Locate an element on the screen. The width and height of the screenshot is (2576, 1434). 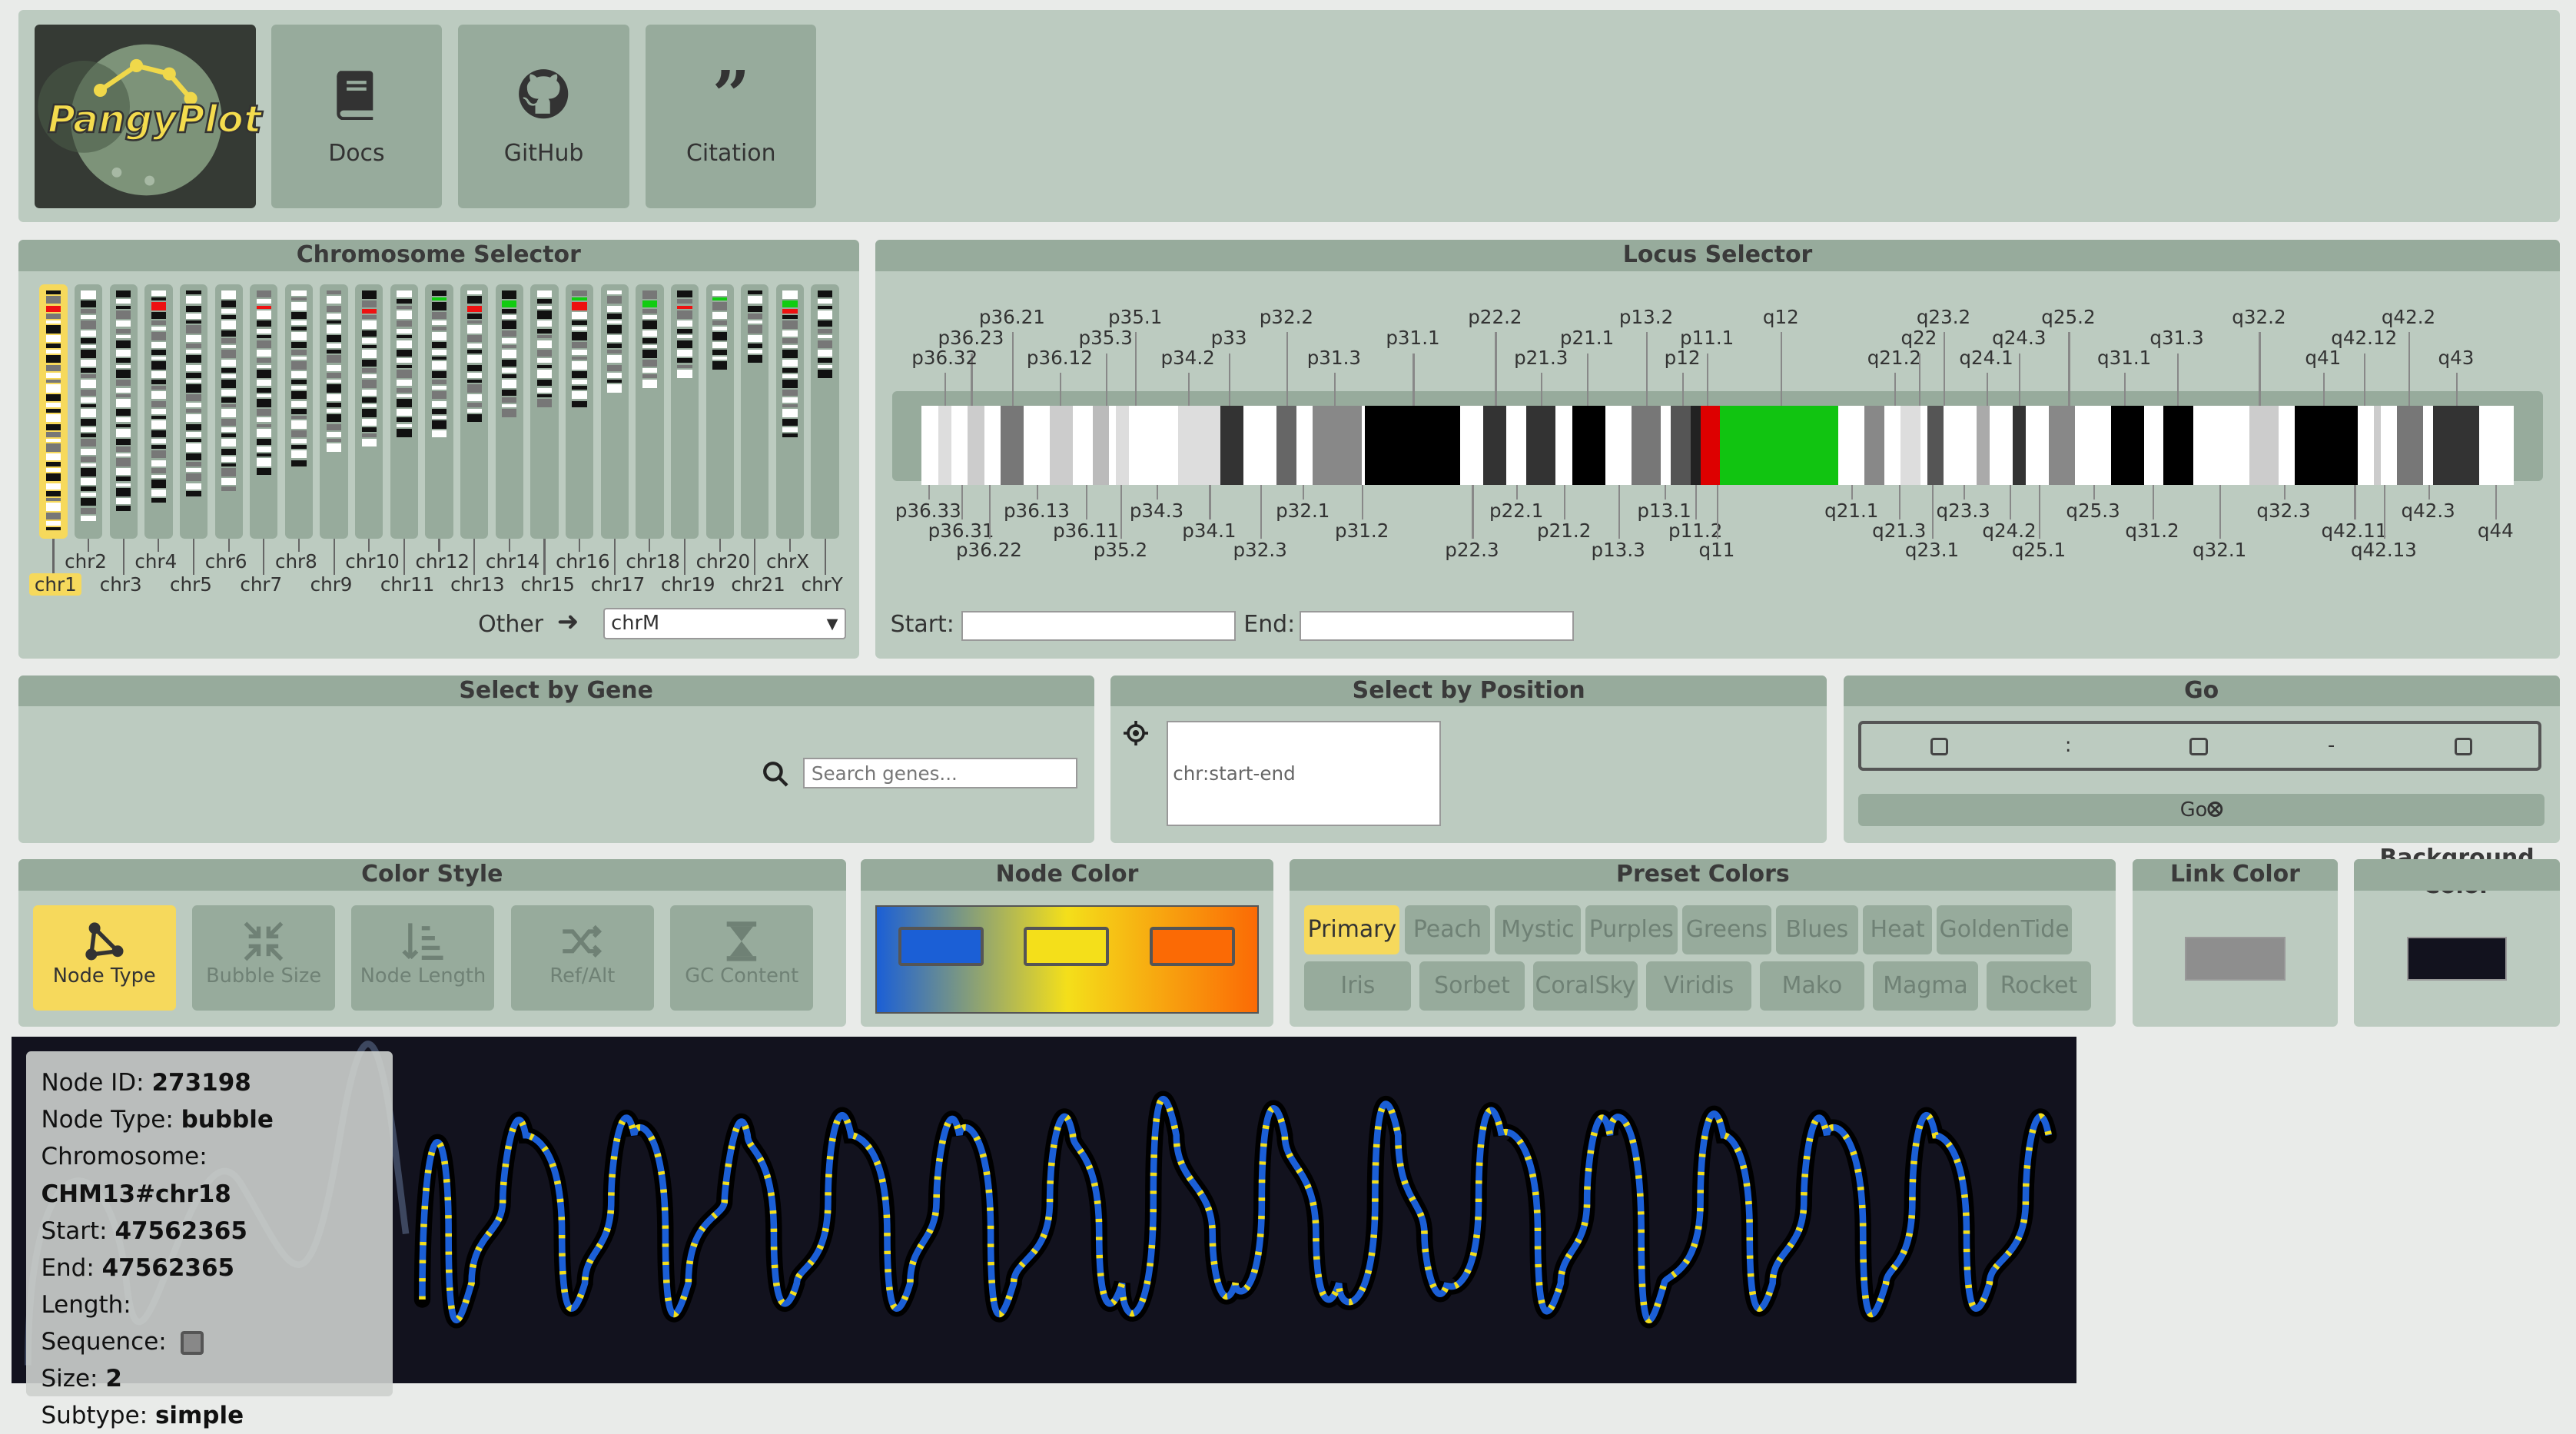
link-color-panel: Link Color is located at coordinates (2235, 943).